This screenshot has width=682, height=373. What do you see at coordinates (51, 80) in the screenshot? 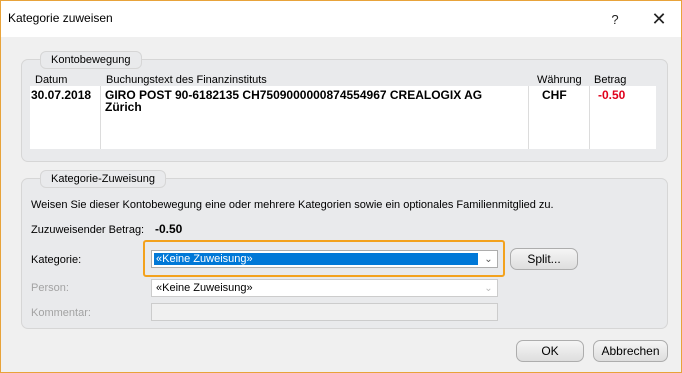
I see `col-header-datum: Datum` at bounding box center [51, 80].